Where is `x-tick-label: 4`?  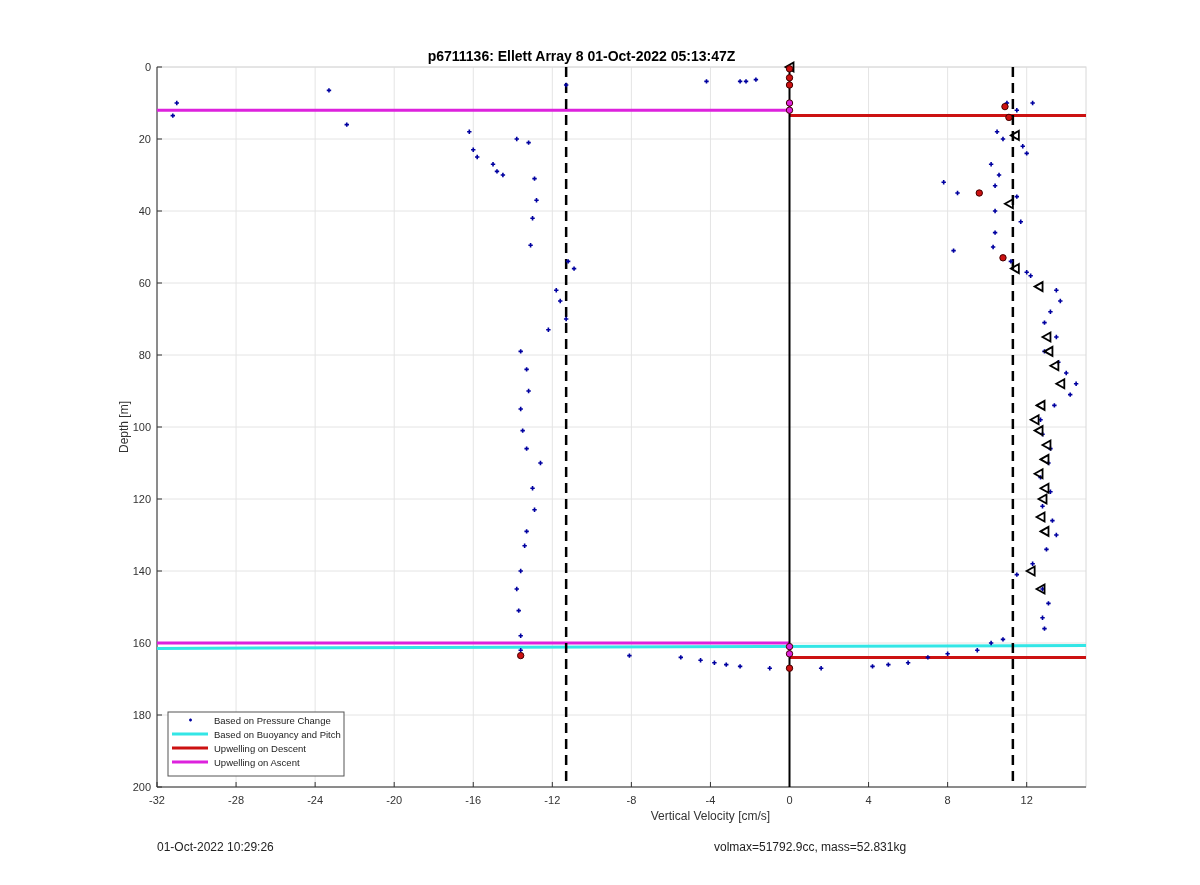 x-tick-label: 4 is located at coordinates (868, 800).